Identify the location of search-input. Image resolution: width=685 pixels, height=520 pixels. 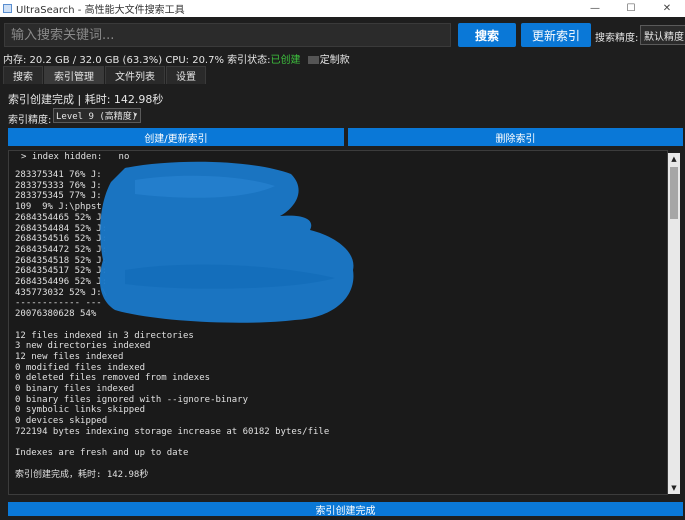
(227, 35).